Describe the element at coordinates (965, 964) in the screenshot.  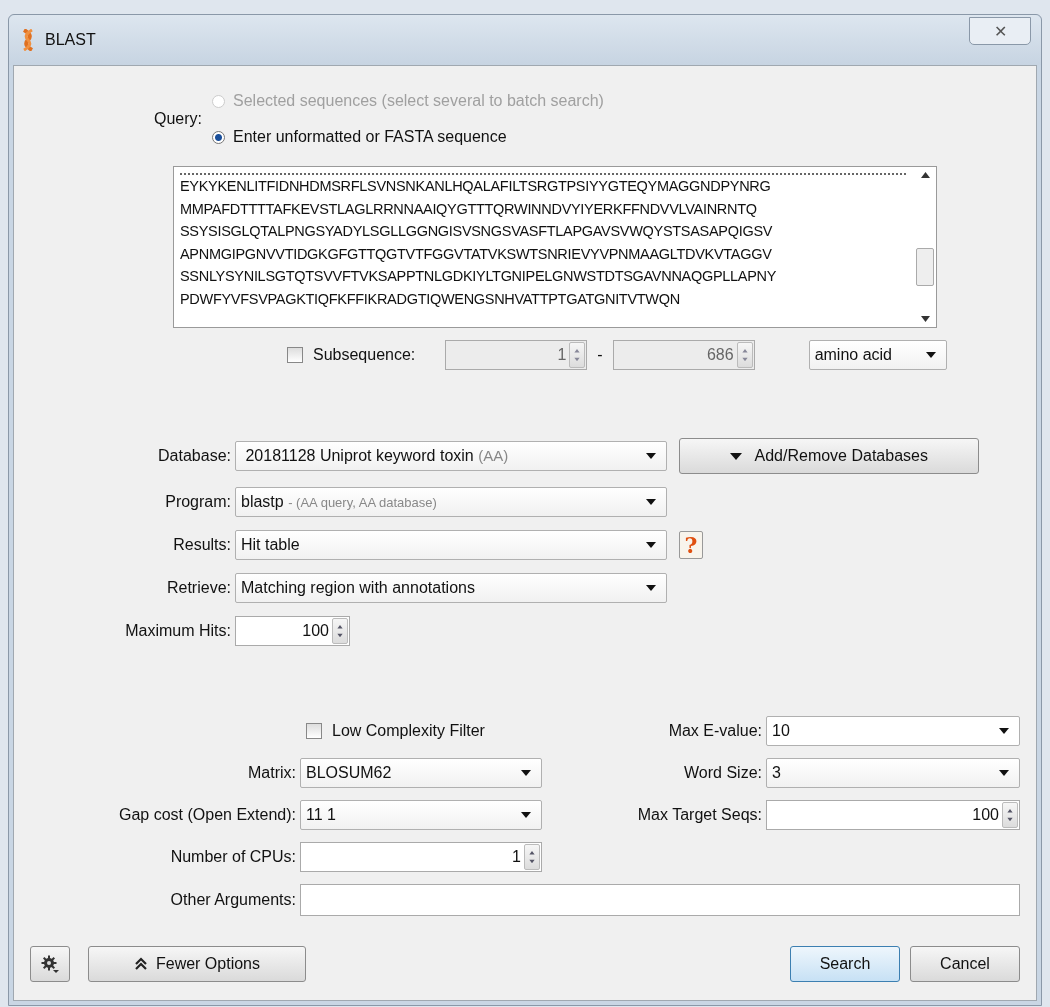
I see `cancel-button: Cancel` at that location.